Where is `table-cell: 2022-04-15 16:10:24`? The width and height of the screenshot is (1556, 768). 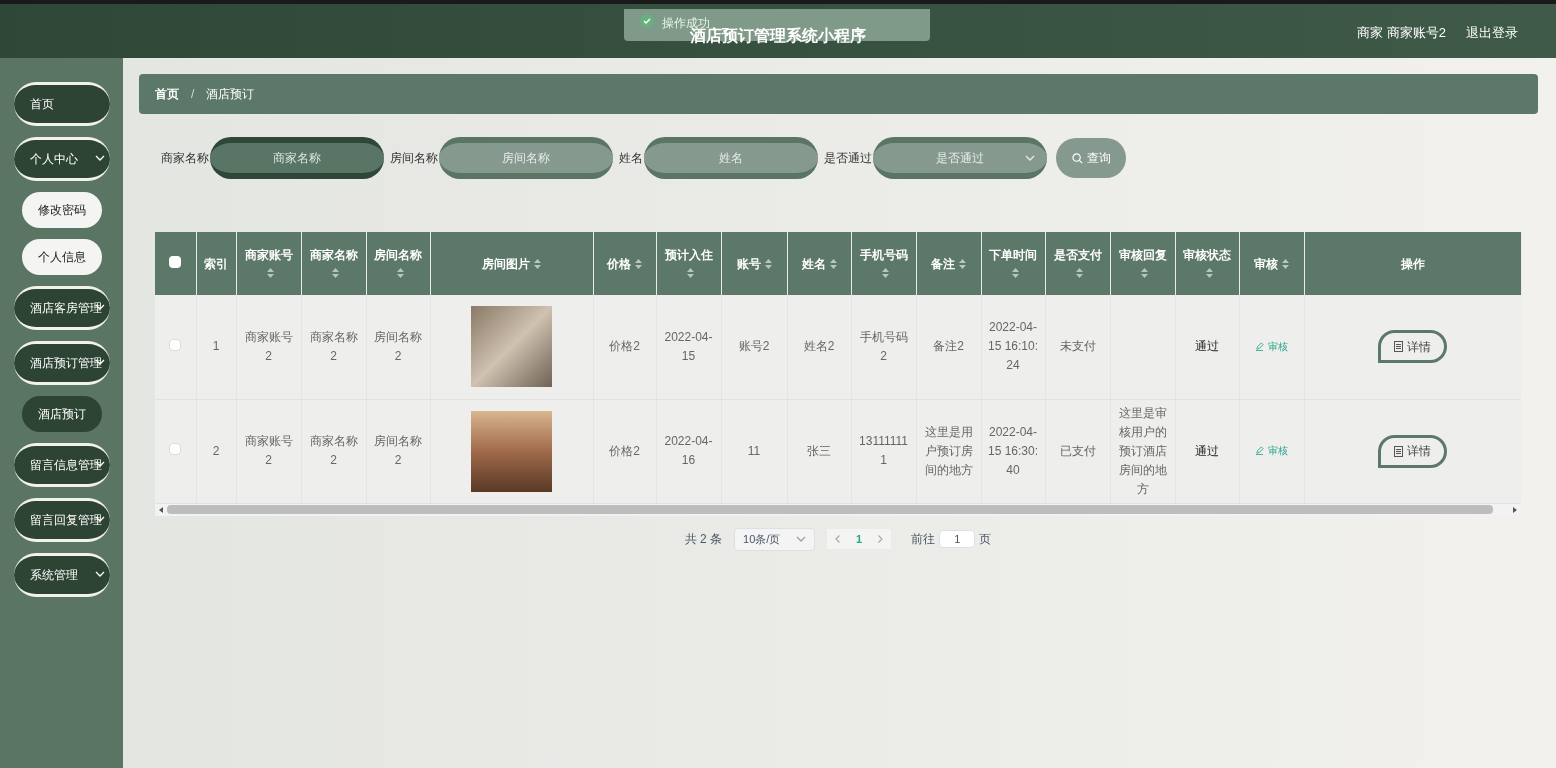 table-cell: 2022-04-15 16:10:24 is located at coordinates (1012, 346).